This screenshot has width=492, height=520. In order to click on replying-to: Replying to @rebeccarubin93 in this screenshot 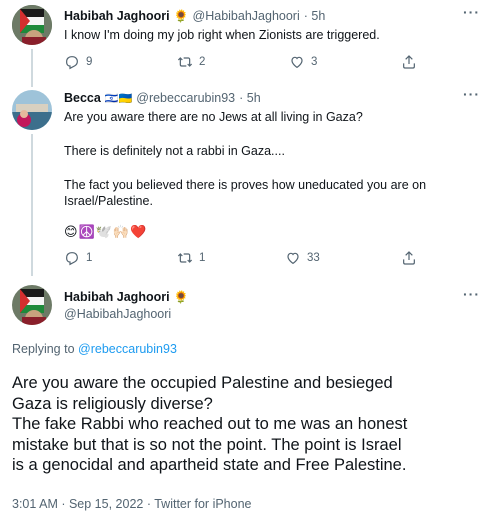, I will do `click(94, 349)`.